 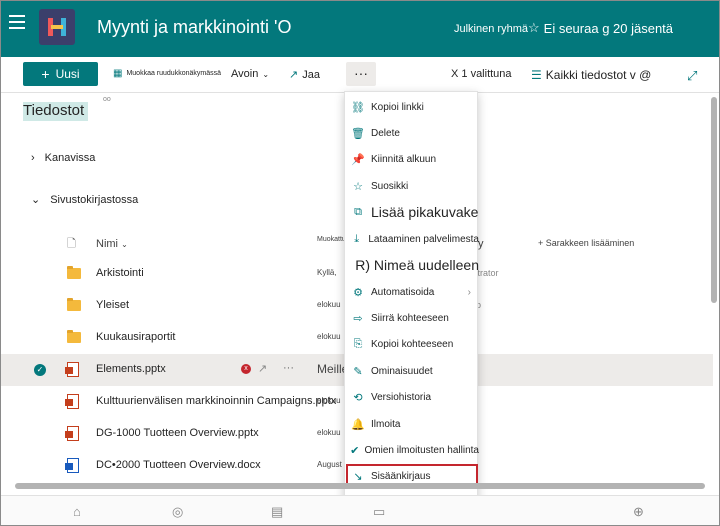 I want to click on file-name: Kuukausiraportit, so click(x=136, y=337).